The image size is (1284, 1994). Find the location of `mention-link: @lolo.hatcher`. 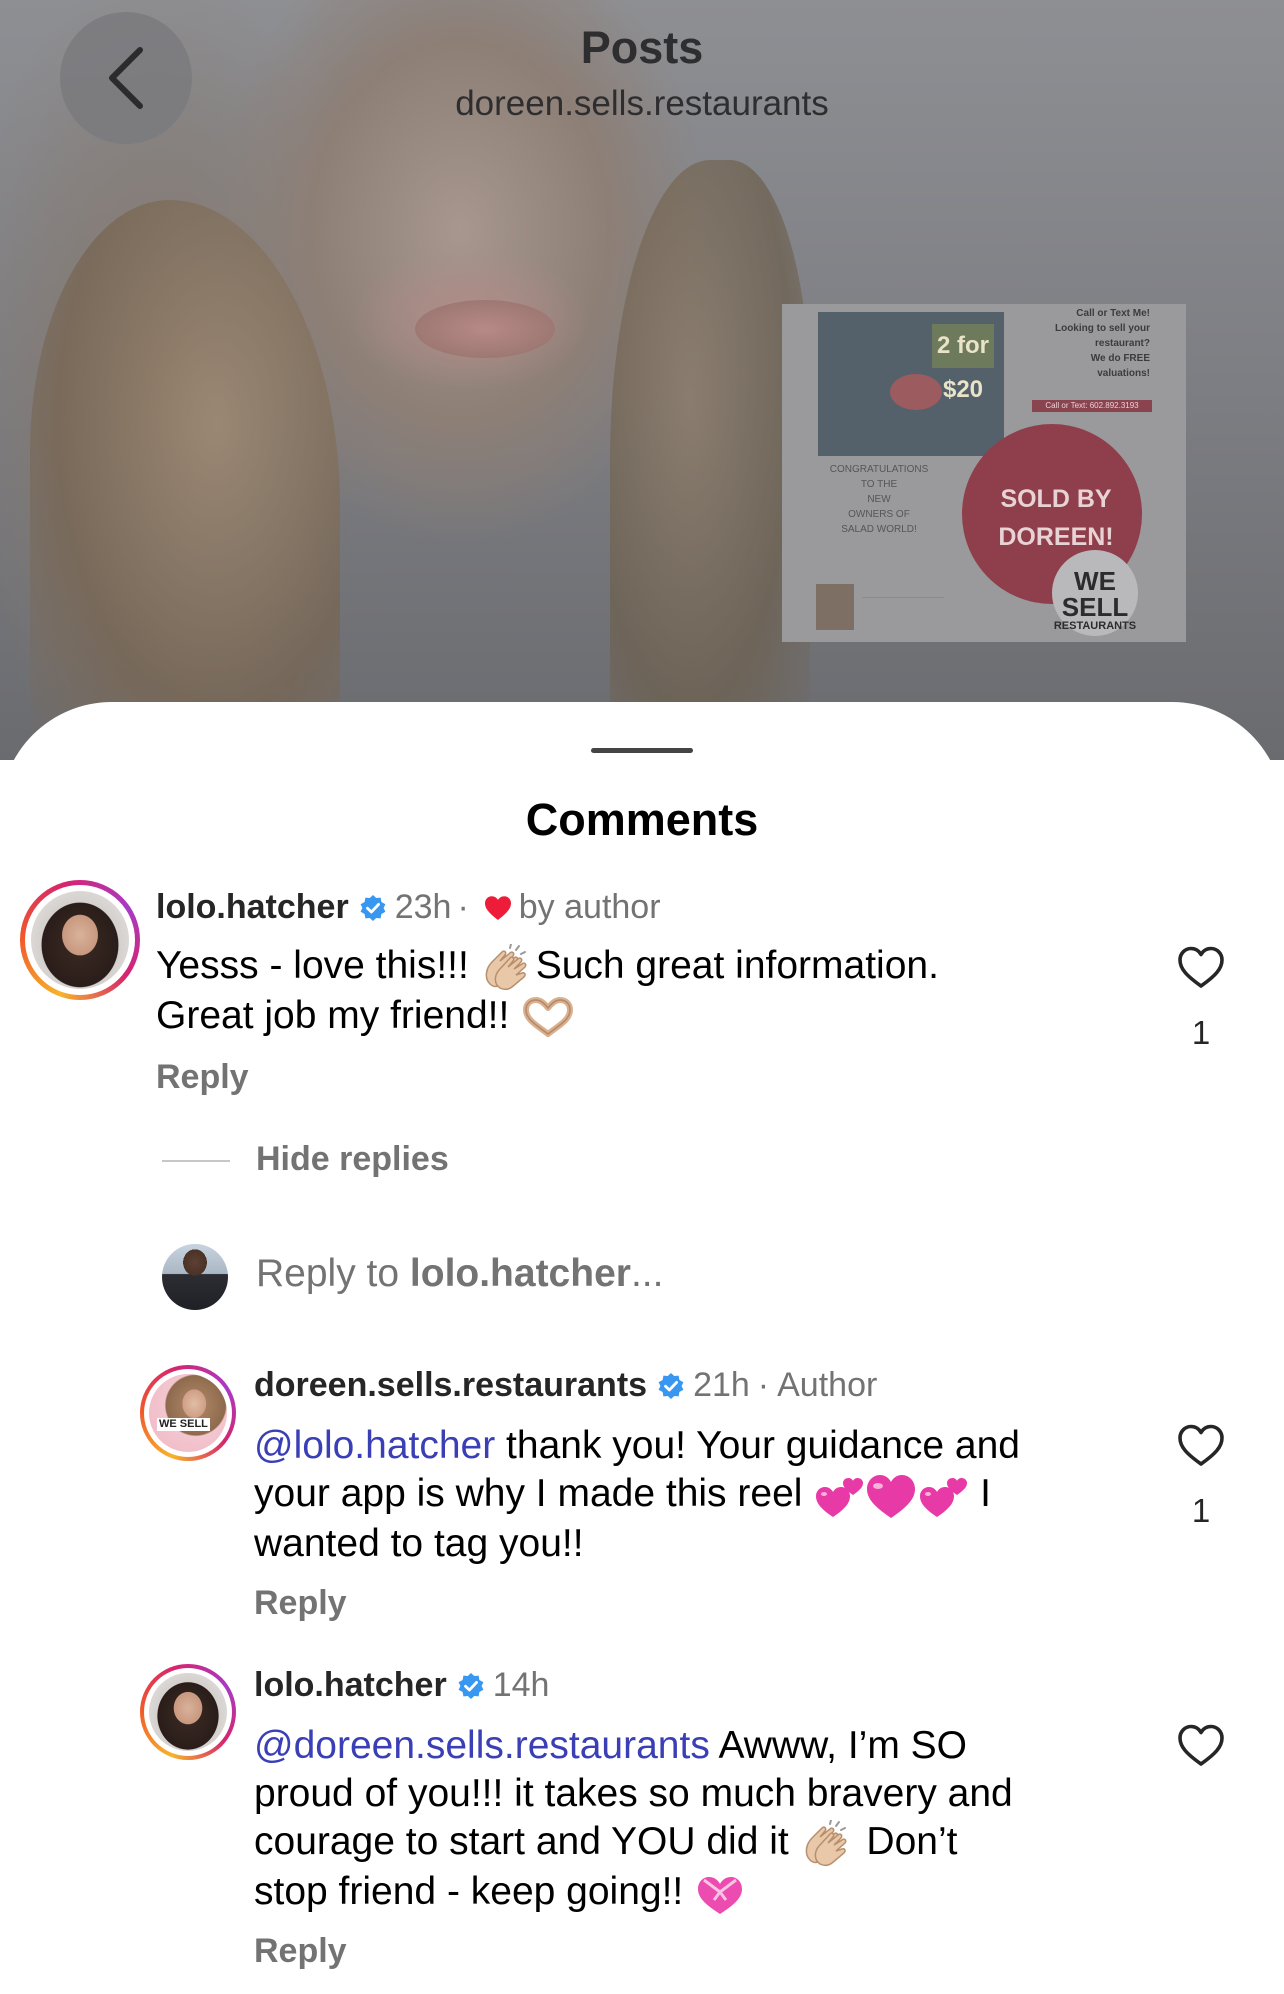

mention-link: @lolo.hatcher is located at coordinates (374, 1445).